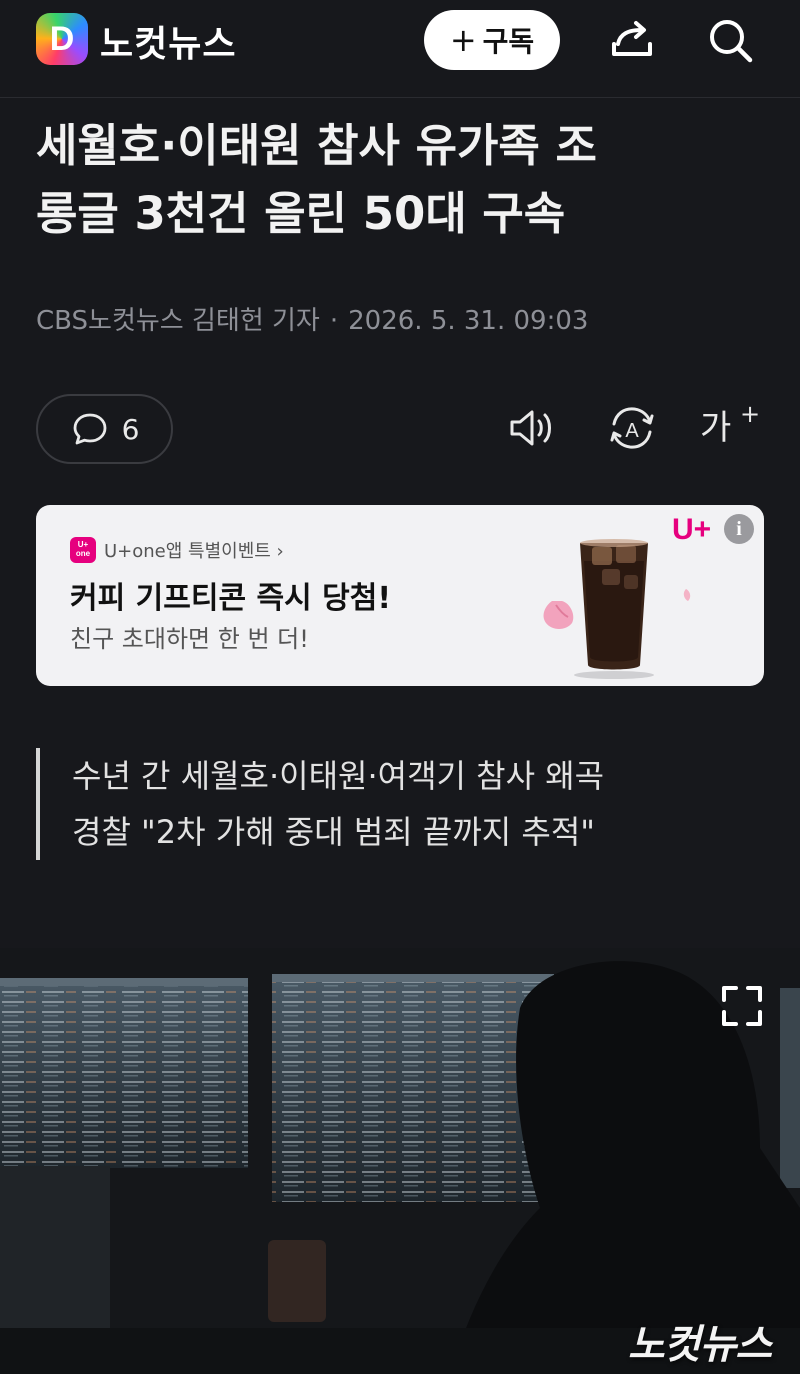  Describe the element at coordinates (739, 529) in the screenshot. I see `info-icon: i` at that location.